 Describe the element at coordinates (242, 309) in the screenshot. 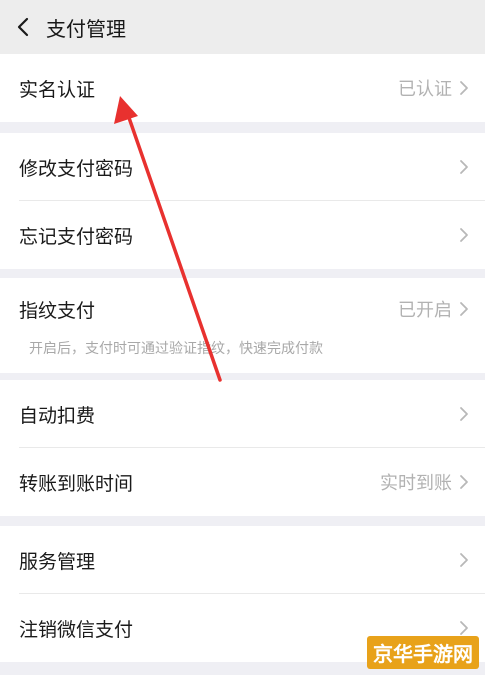

I see `menu-item-fingerprint-payment: 指纹支付 已开启` at that location.